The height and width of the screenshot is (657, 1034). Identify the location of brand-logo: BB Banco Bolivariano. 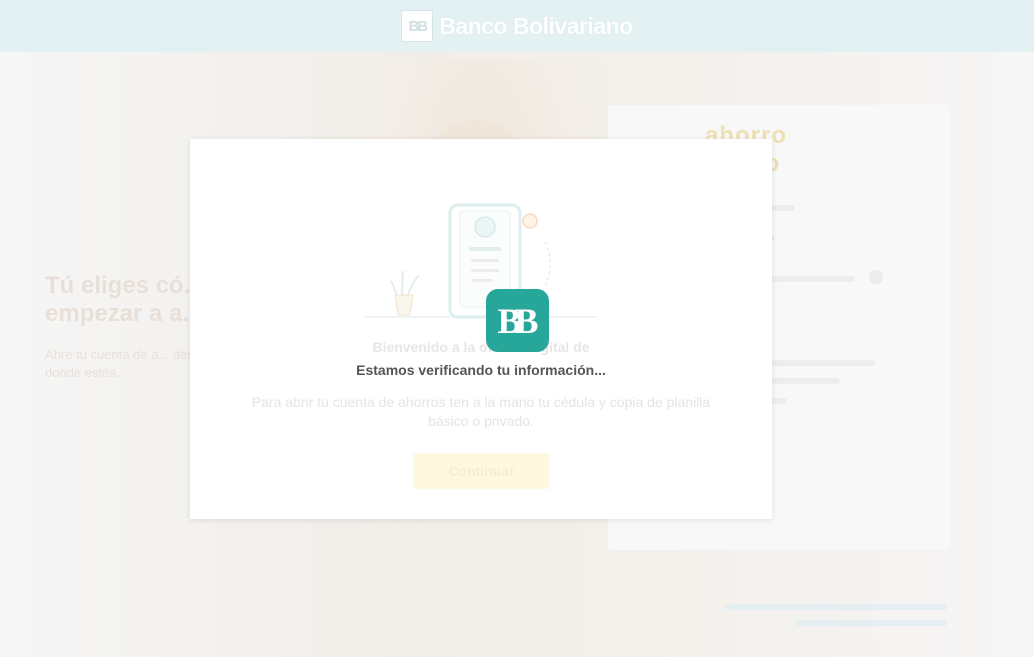
(517, 26).